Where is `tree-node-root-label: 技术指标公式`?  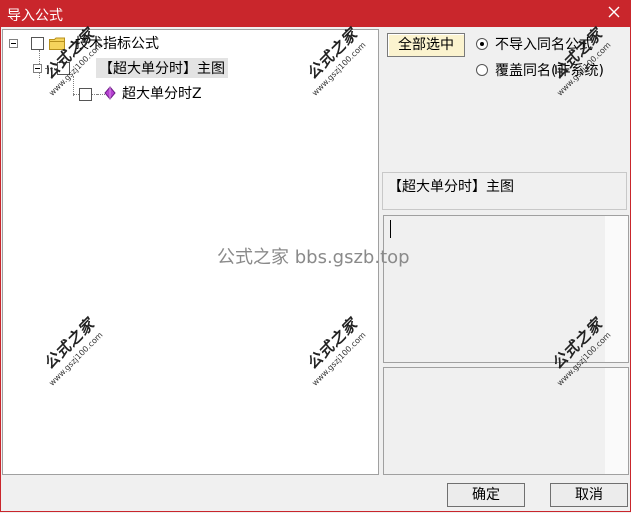
tree-node-root-label: 技术指标公式 is located at coordinates (117, 43).